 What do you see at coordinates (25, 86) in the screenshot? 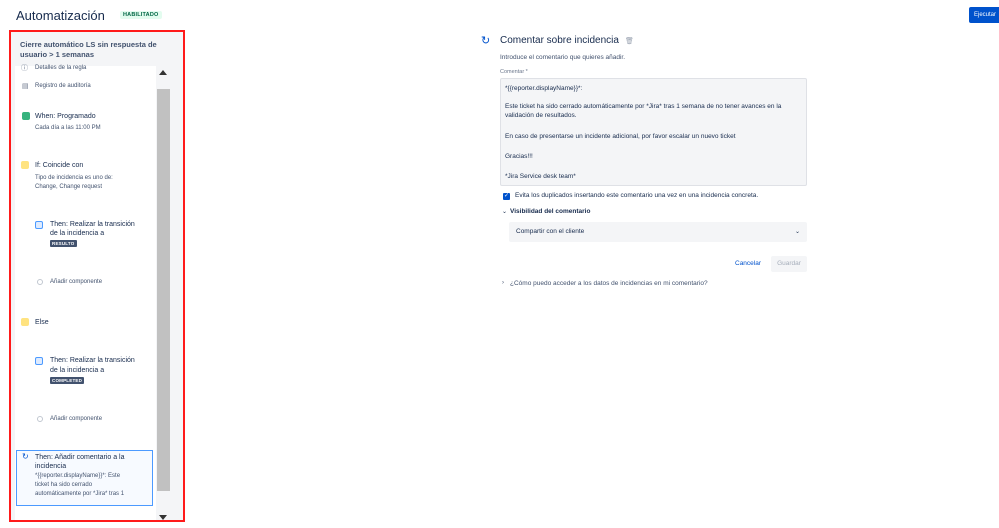
I see `audit-log-icon: ▤` at bounding box center [25, 86].